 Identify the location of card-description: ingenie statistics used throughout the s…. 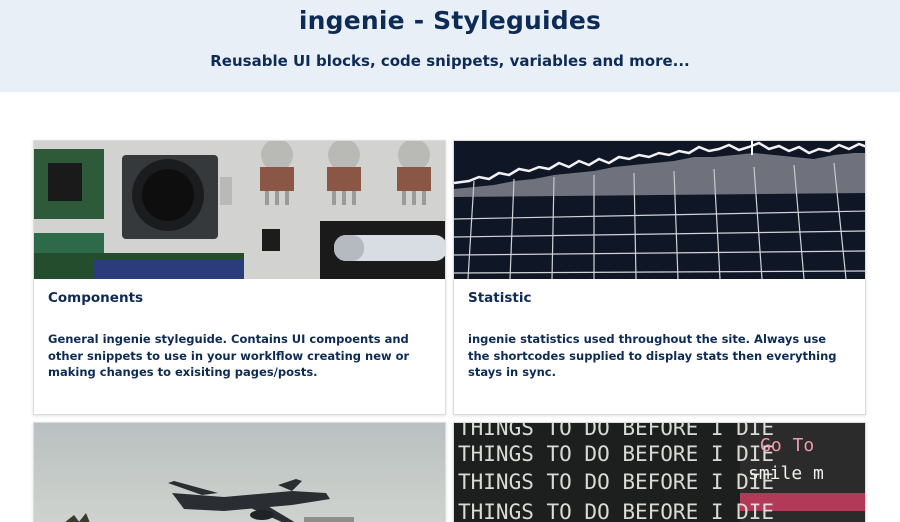
(652, 355).